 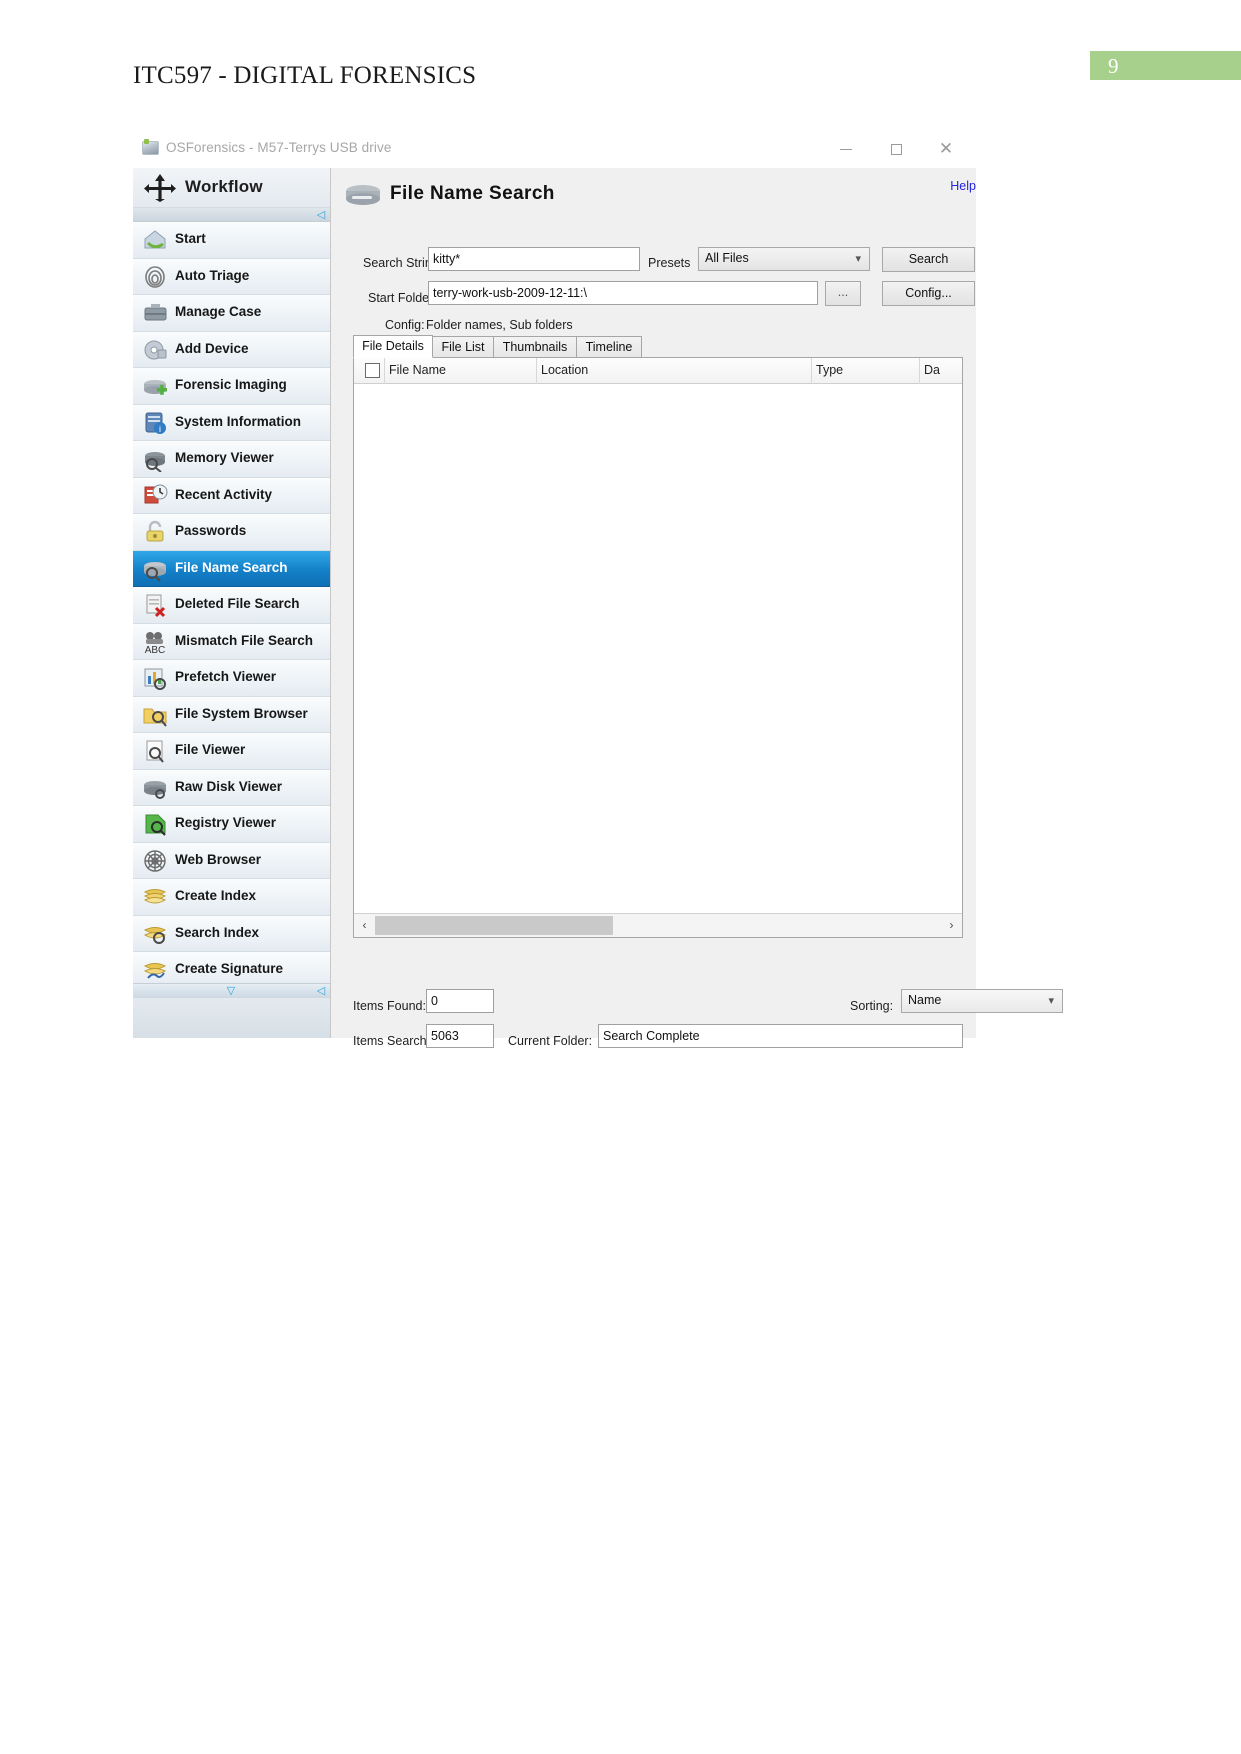 I want to click on sidebar-item-recent-activity: Recent Activity, so click(x=231, y=495).